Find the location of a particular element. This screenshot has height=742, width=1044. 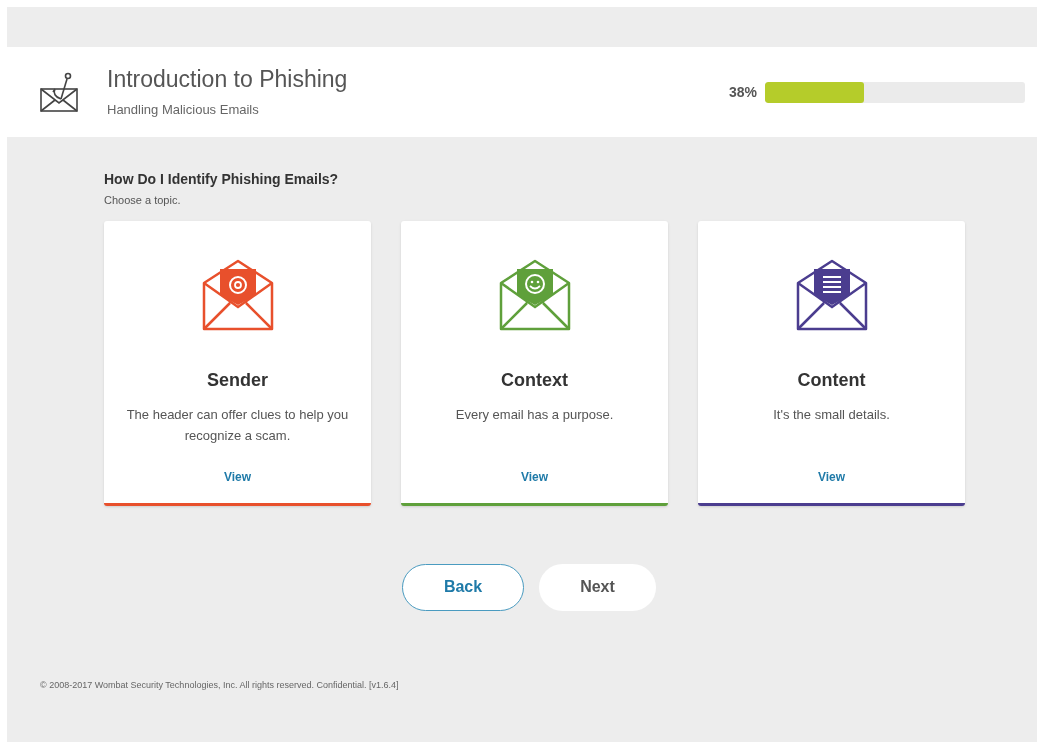

course-title: Introduction to Phishing is located at coordinates (227, 79).